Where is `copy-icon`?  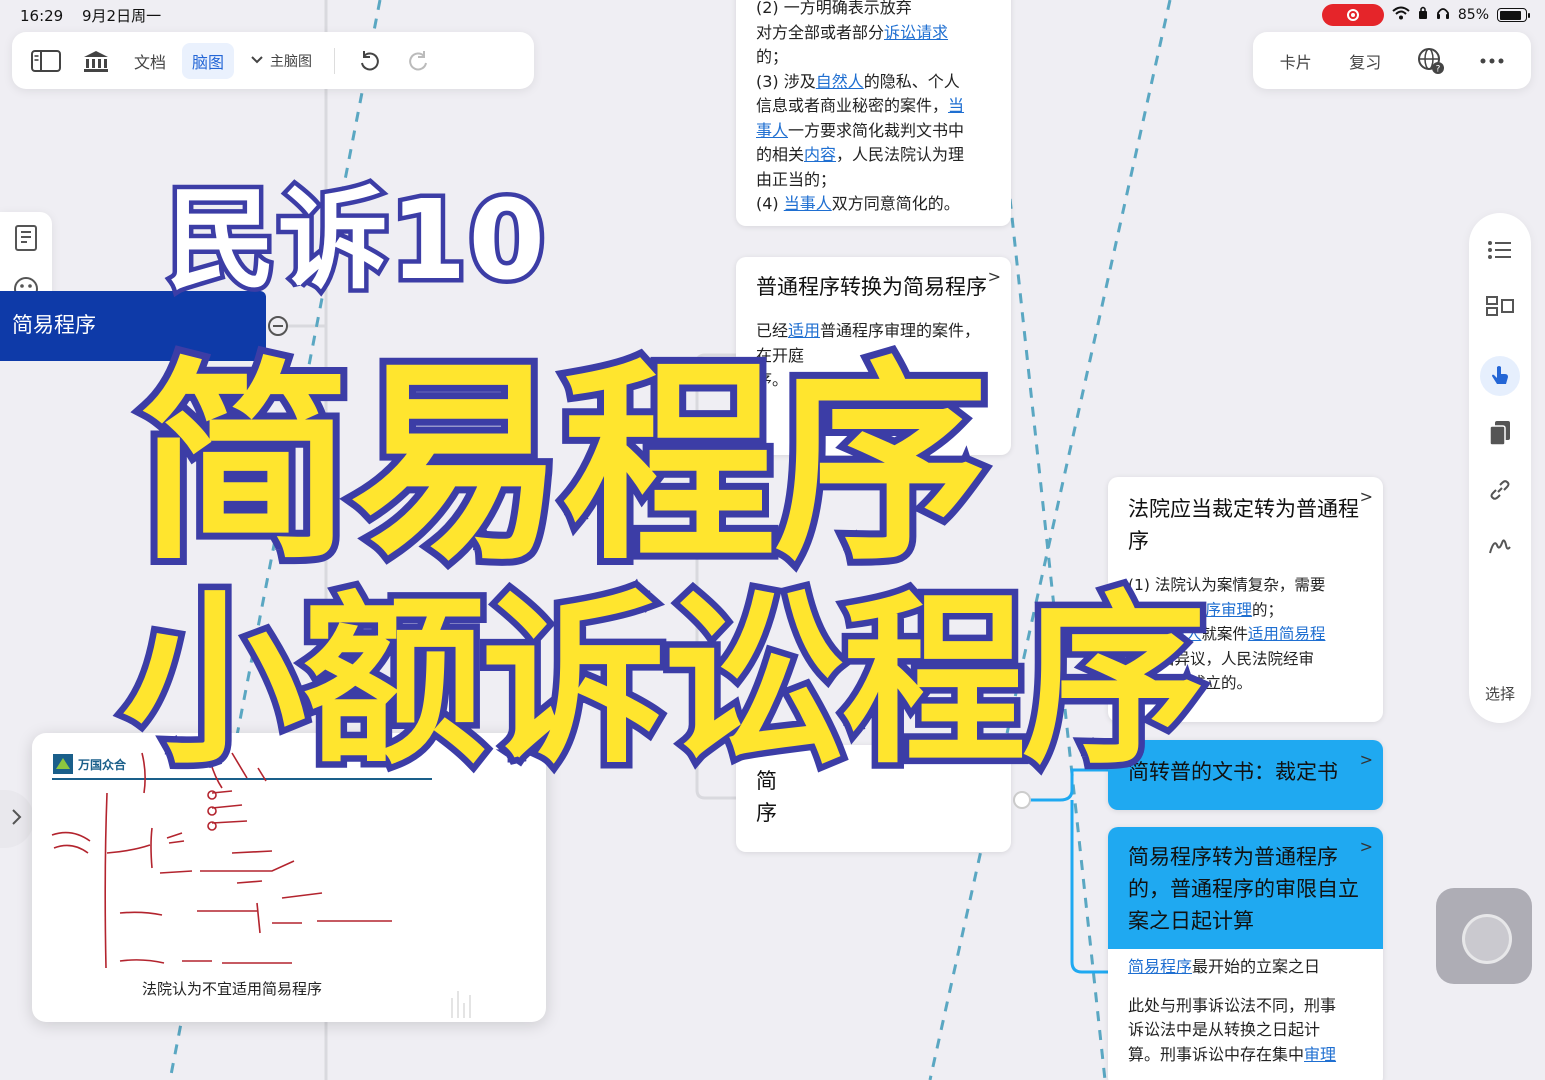 copy-icon is located at coordinates (1500, 433).